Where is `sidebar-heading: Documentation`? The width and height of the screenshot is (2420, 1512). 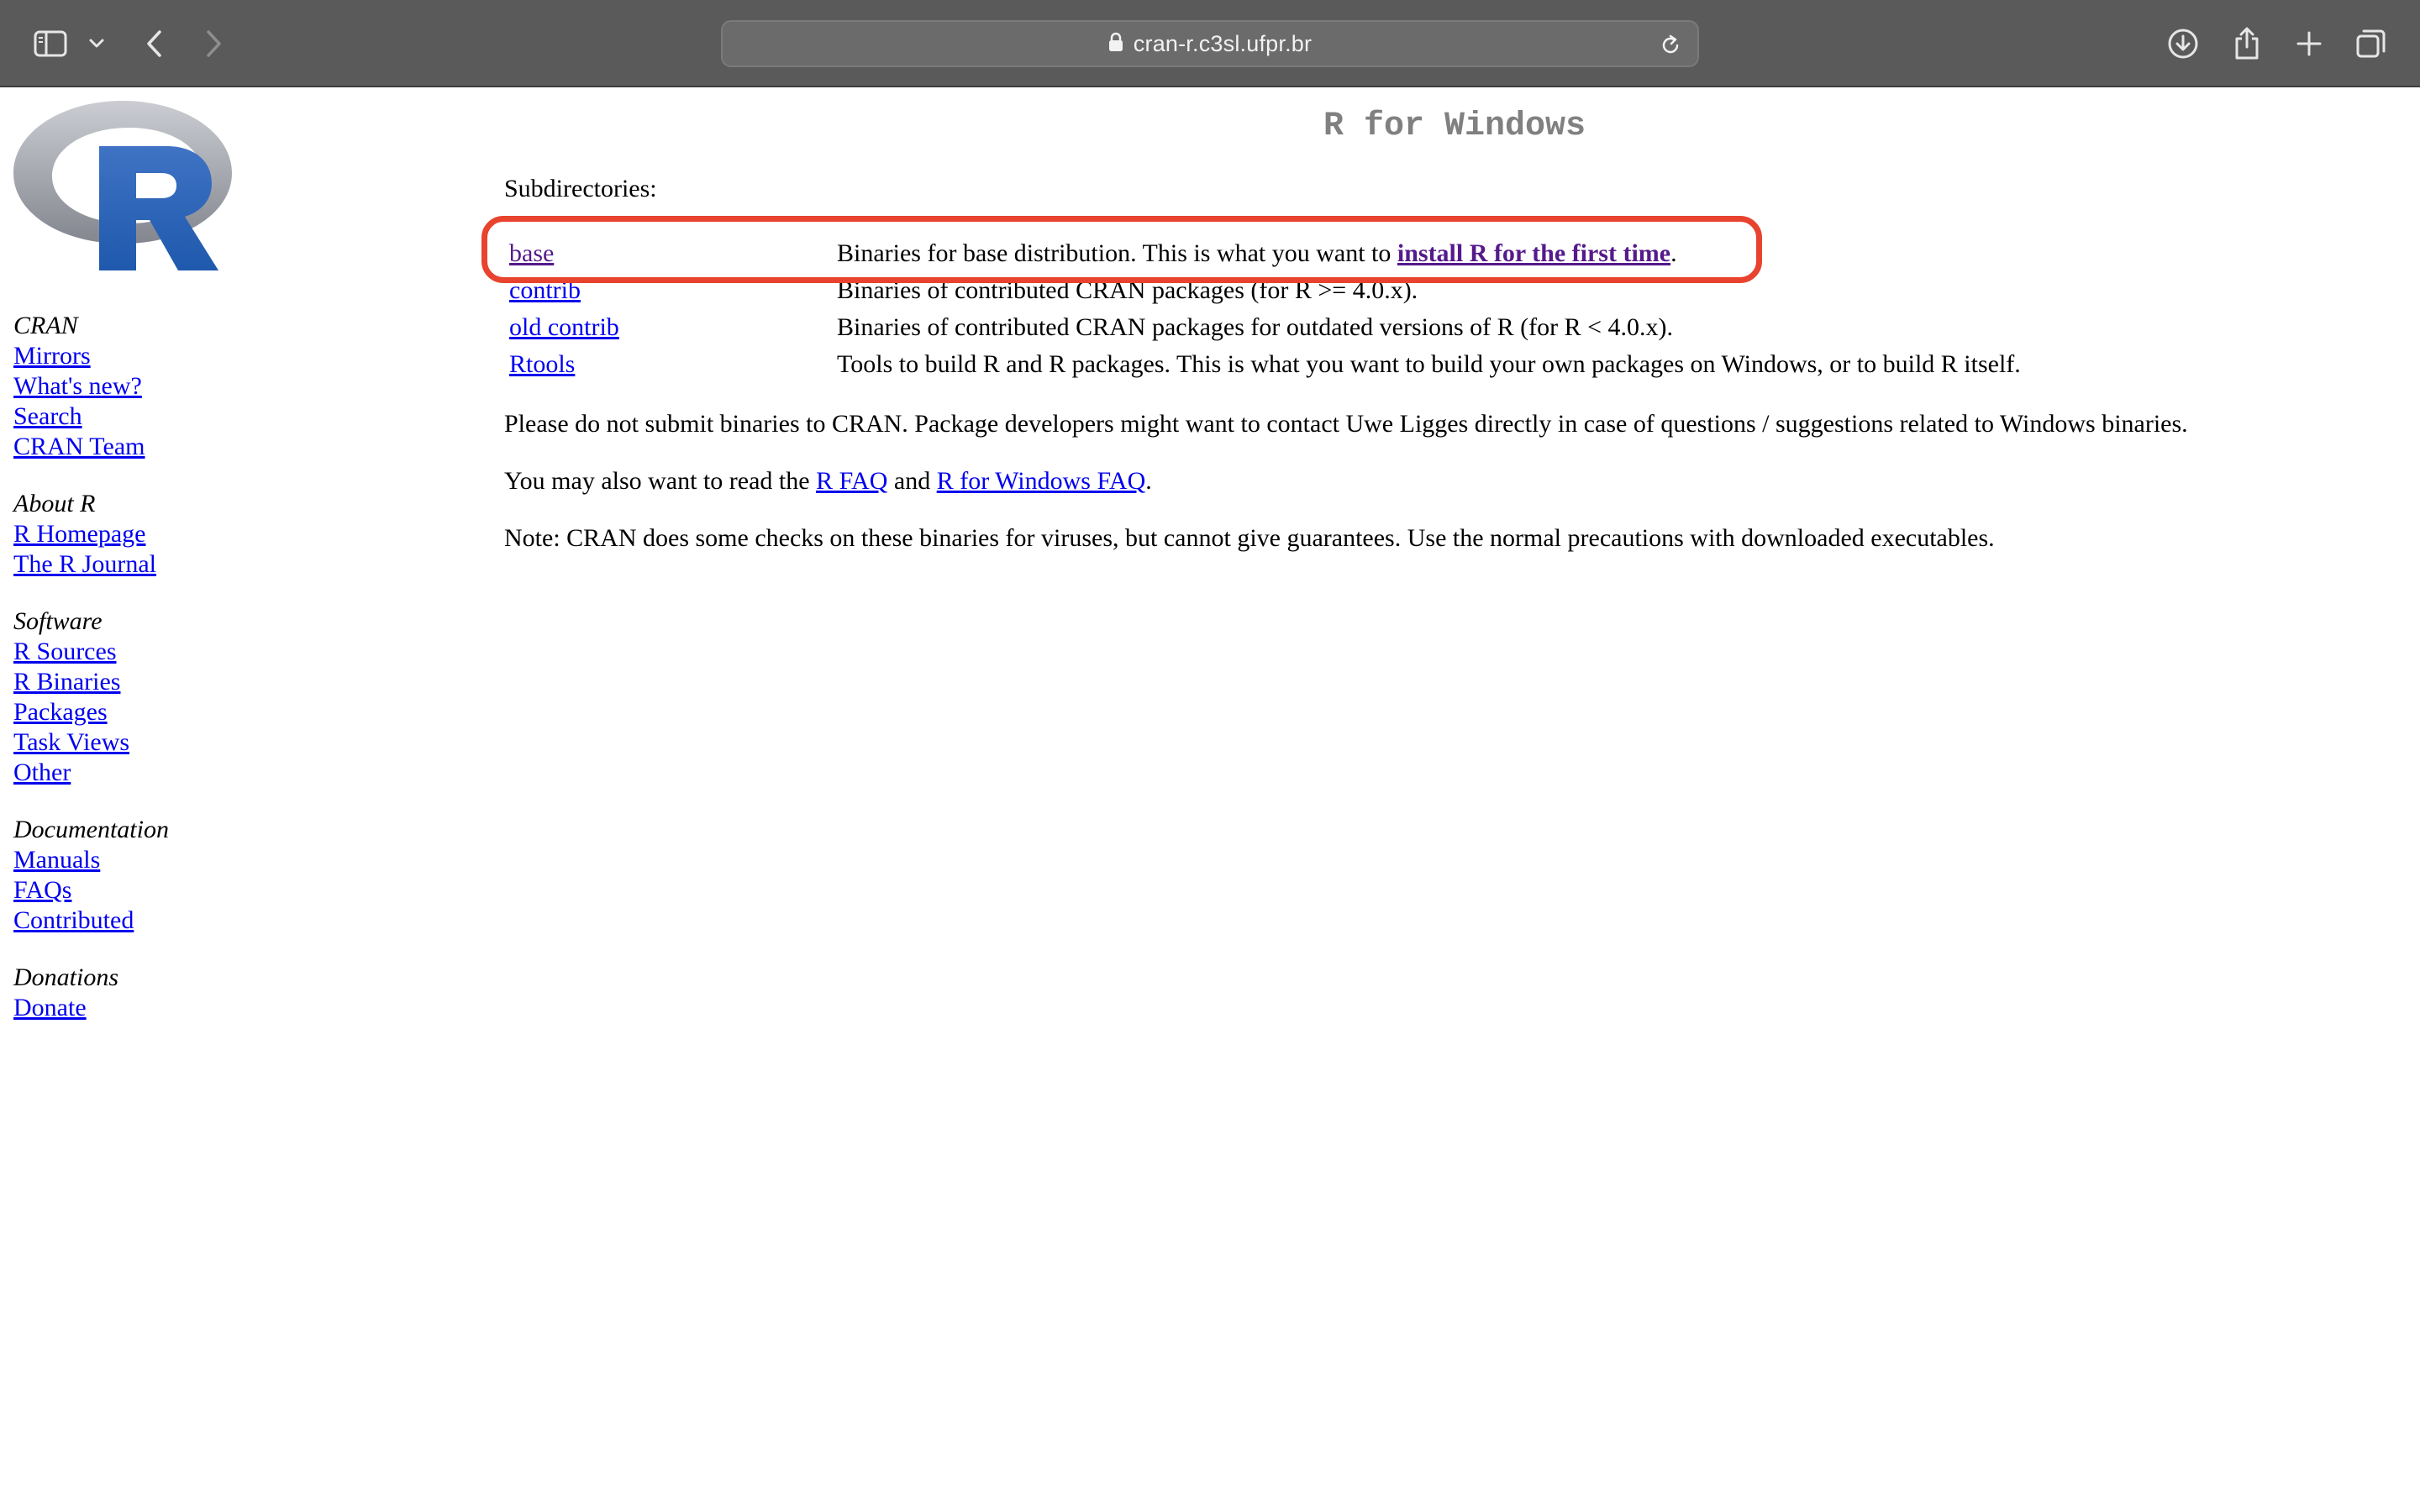
sidebar-heading: Documentation is located at coordinates (91, 829).